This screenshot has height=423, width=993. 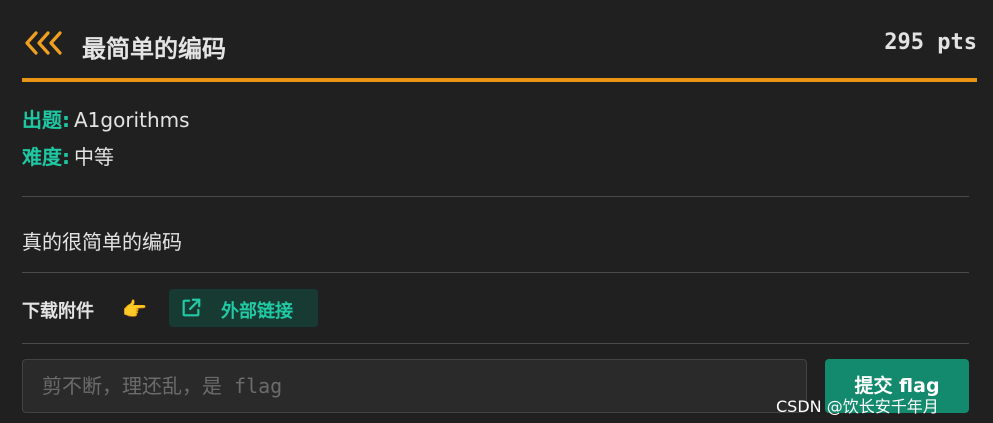 I want to click on author-row: 出题: A1gorithms, so click(x=106, y=118).